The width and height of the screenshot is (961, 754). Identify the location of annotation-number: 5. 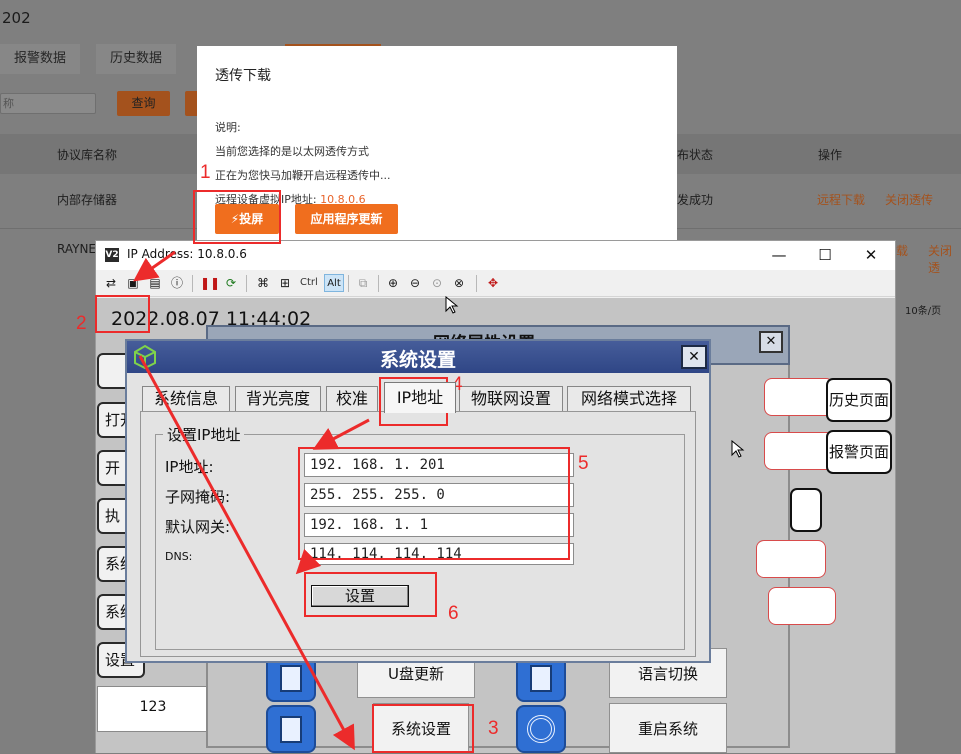
(583, 463).